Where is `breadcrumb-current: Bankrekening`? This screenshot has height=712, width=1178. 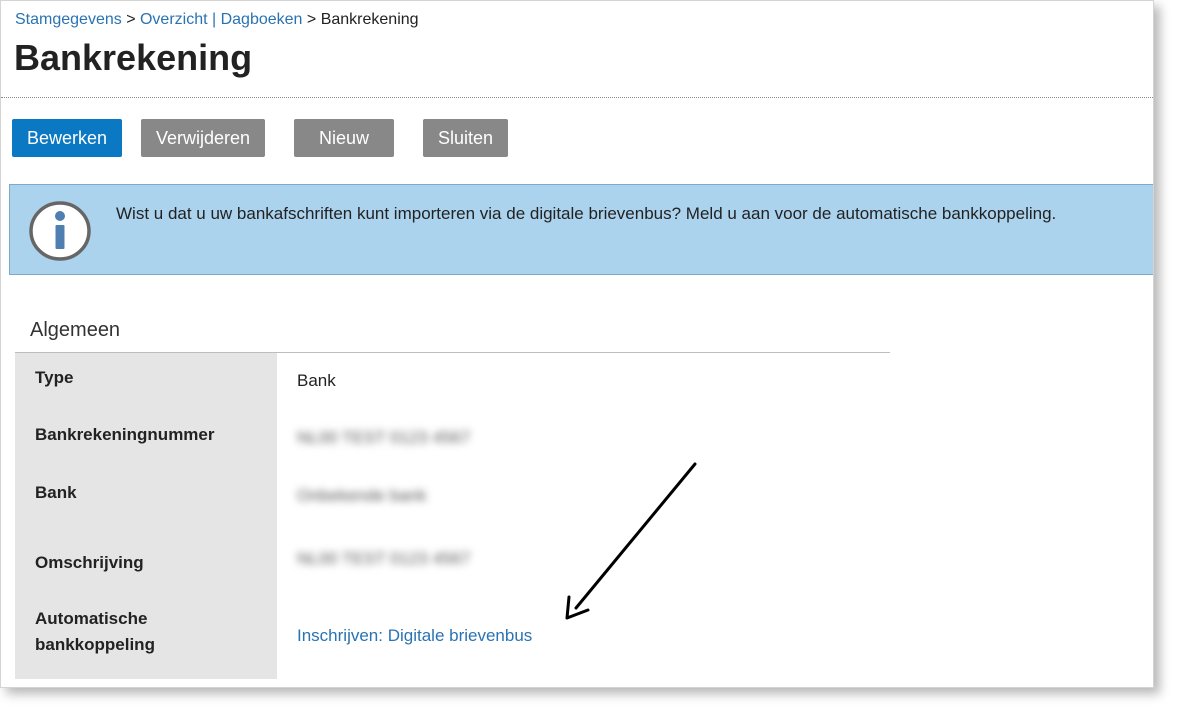
breadcrumb-current: Bankrekening is located at coordinates (369, 19).